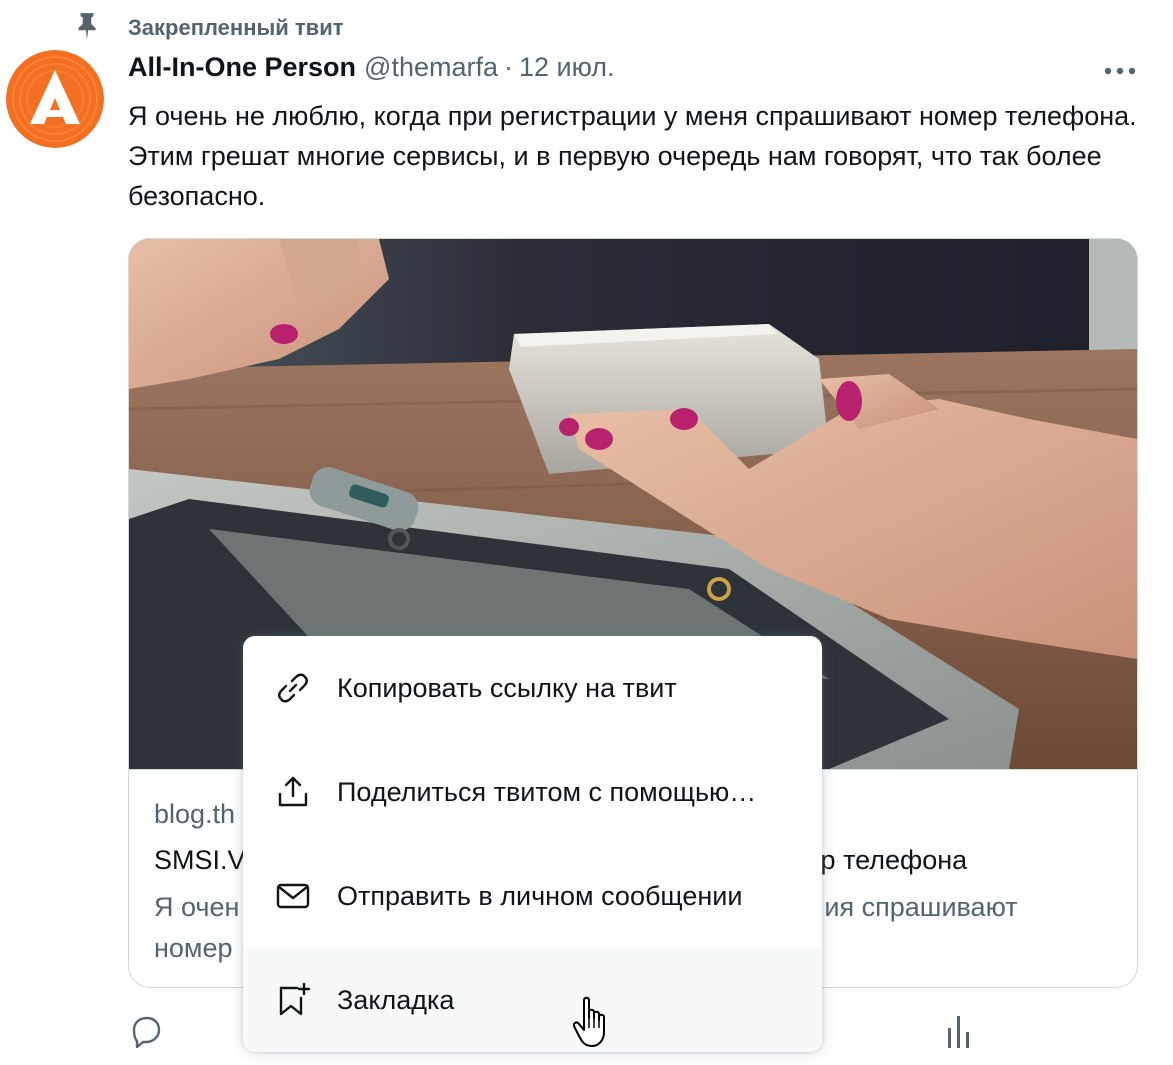 This screenshot has height=1065, width=1173. Describe the element at coordinates (396, 999) in the screenshot. I see `menu-item-label: Закладка` at that location.